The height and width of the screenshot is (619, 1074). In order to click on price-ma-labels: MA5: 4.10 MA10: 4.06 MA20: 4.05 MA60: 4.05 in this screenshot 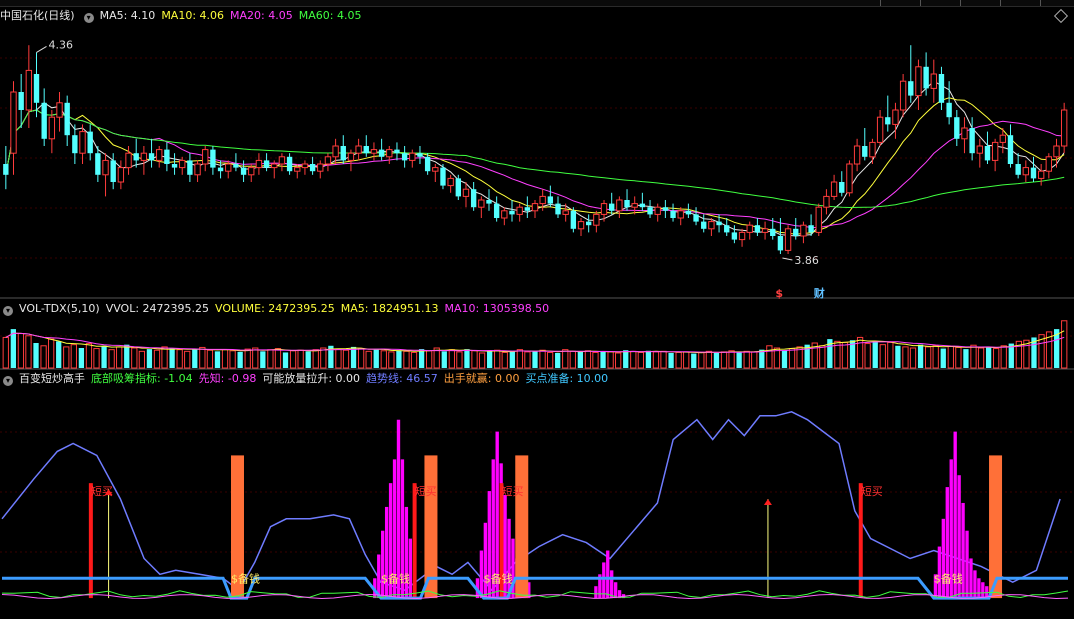, I will do `click(234, 15)`.